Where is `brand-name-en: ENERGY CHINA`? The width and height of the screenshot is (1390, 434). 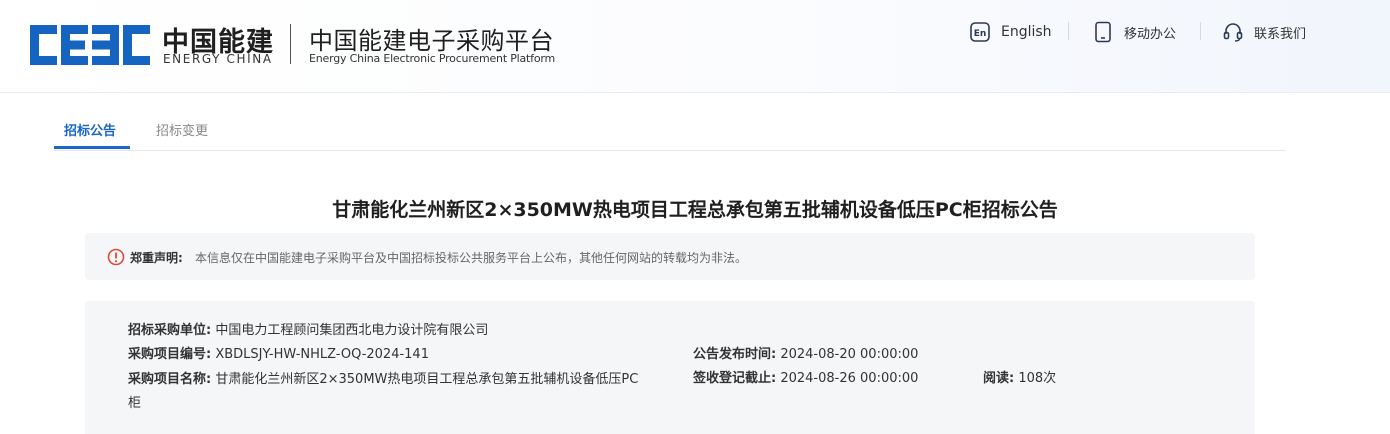
brand-name-en: ENERGY CHINA is located at coordinates (218, 59).